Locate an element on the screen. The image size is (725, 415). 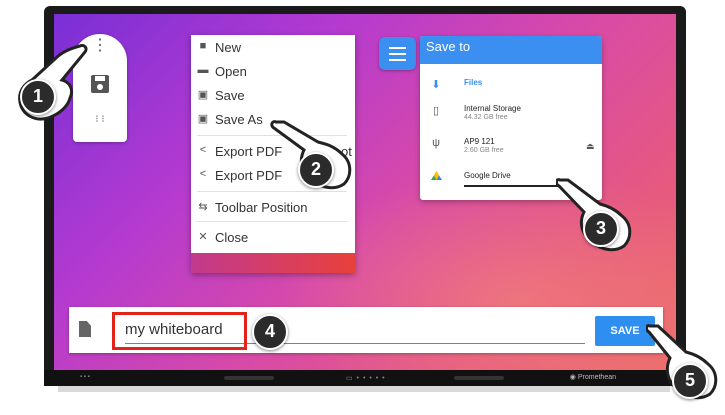
destination-name: Google Drive is located at coordinates (487, 175).